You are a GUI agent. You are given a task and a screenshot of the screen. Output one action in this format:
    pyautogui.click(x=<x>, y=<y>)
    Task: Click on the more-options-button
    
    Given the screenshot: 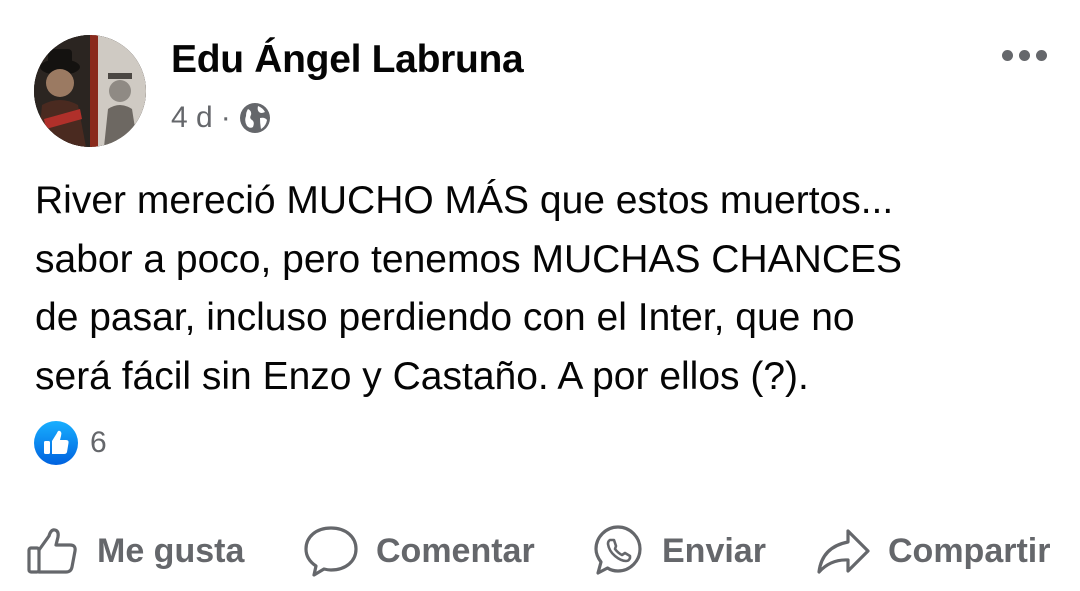 What is the action you would take?
    pyautogui.click(x=1024, y=55)
    